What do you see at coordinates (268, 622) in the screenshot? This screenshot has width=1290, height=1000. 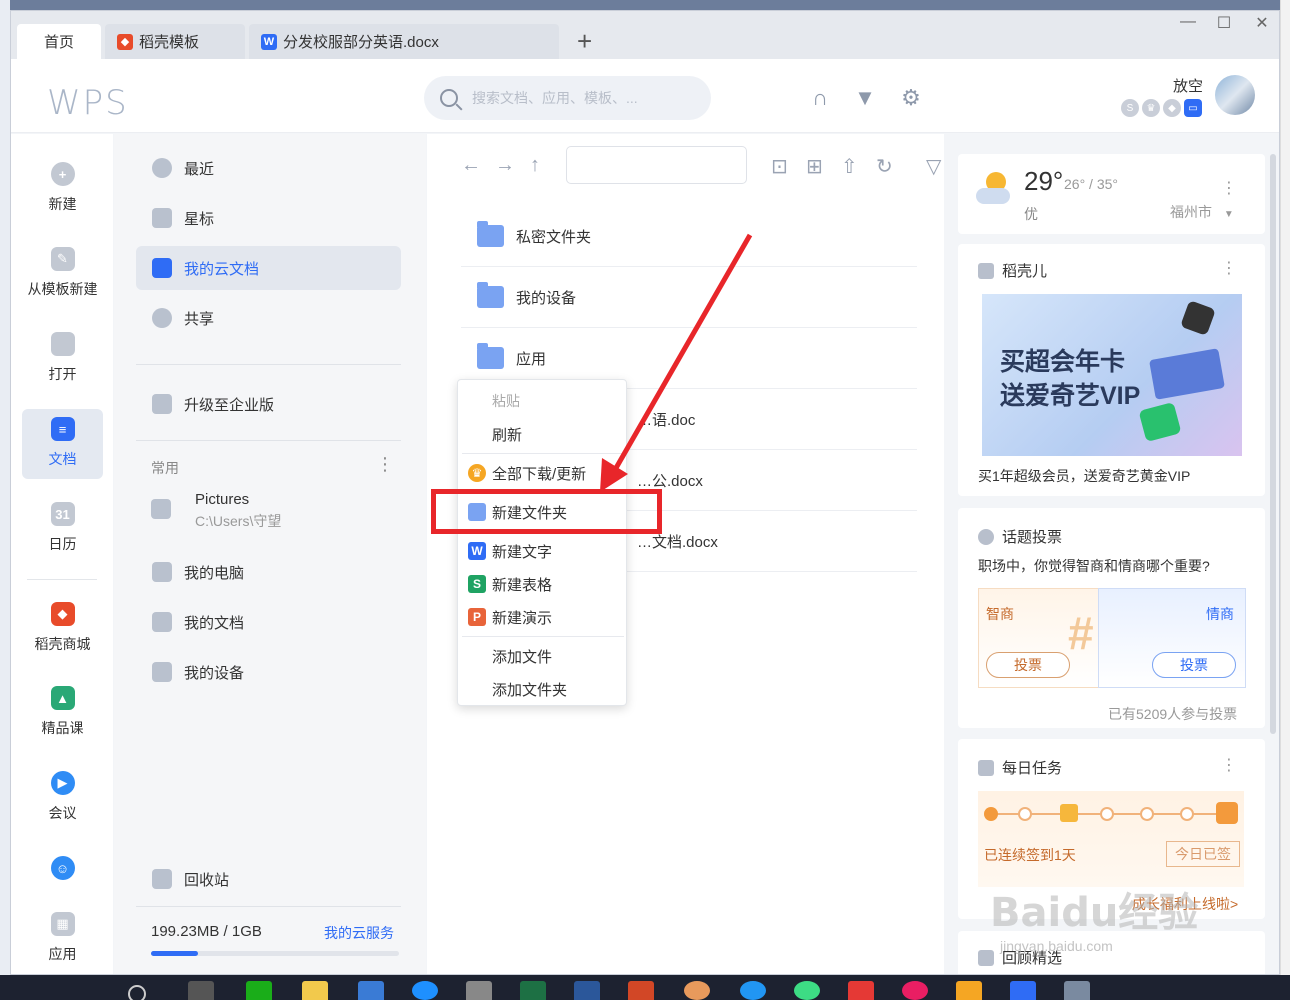 I see `sidebar-item-my-documents: 我的文档` at bounding box center [268, 622].